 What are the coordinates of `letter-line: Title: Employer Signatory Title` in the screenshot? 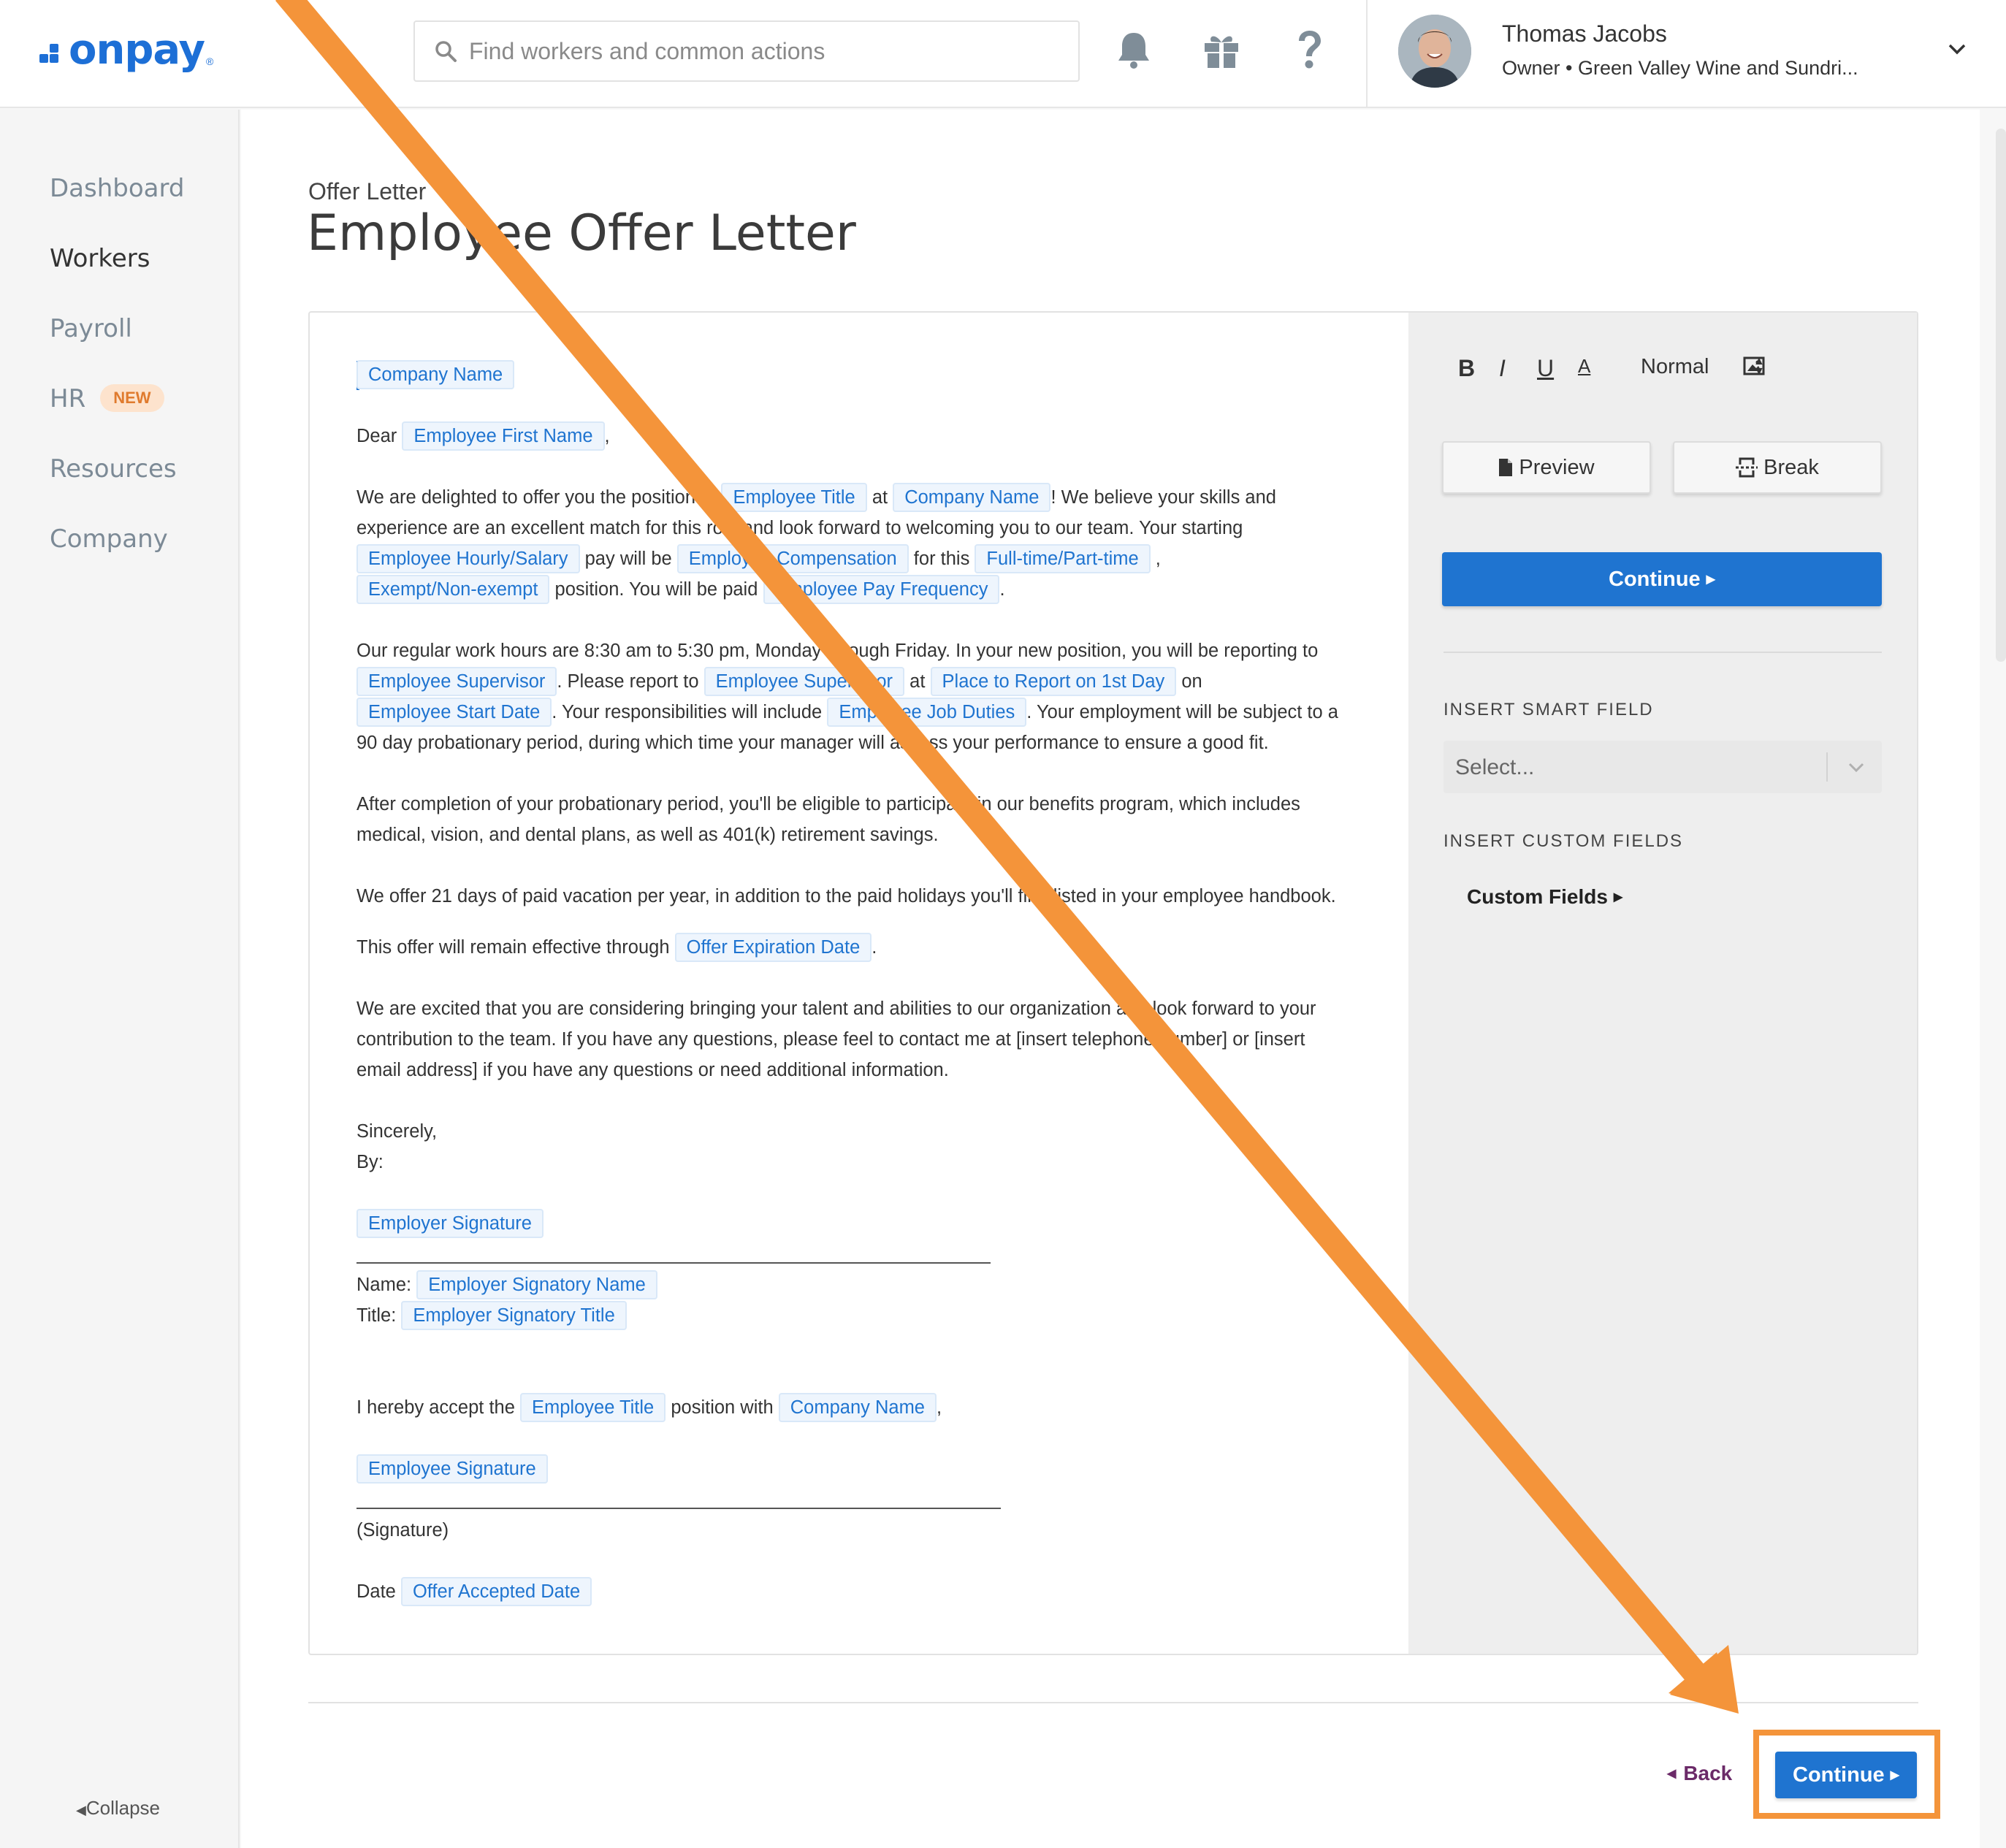 It's located at (491, 1315).